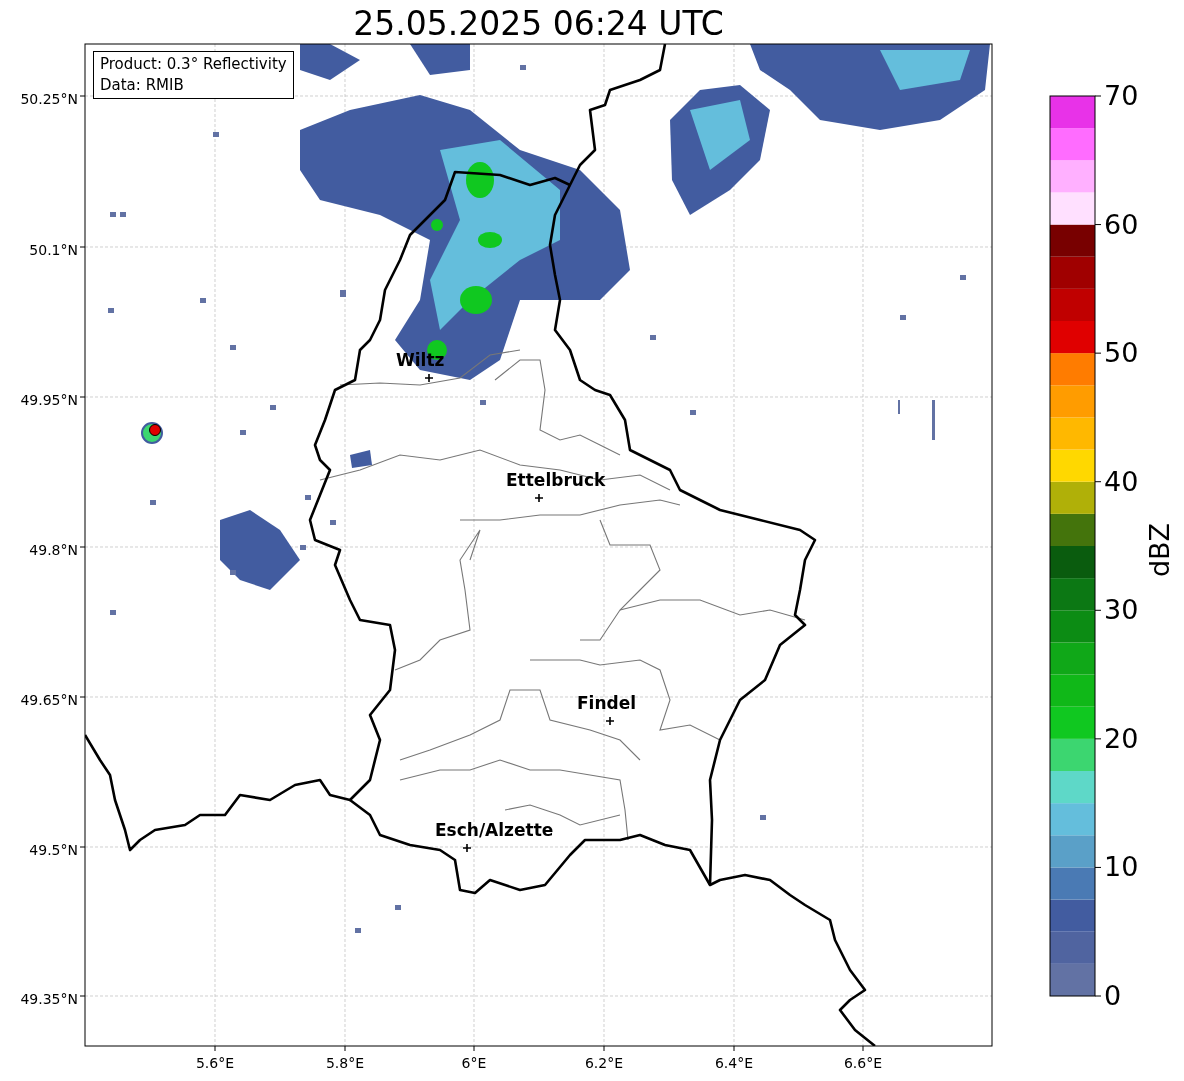 This screenshot has width=1184, height=1081. What do you see at coordinates (193, 64) in the screenshot?
I see `info-text: Product: 0.3° Reflectivity` at bounding box center [193, 64].